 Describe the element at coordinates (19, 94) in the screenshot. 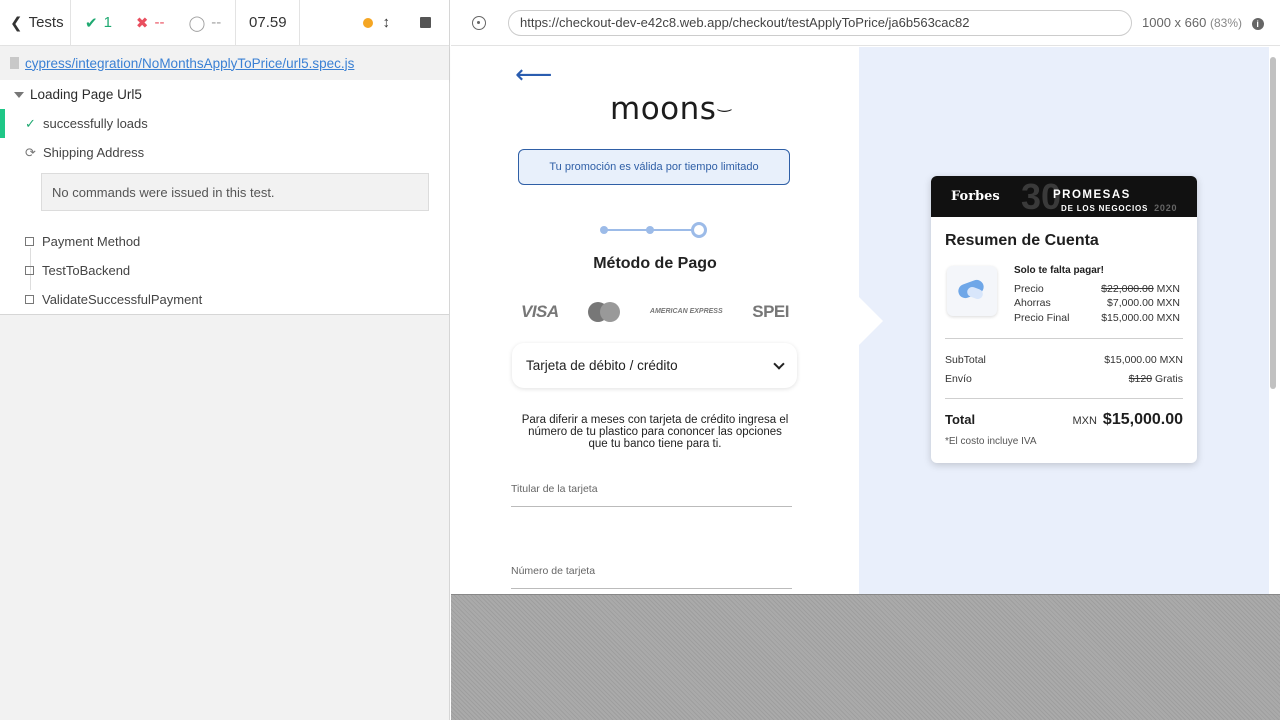

I see `collapse-triangle-icon` at that location.